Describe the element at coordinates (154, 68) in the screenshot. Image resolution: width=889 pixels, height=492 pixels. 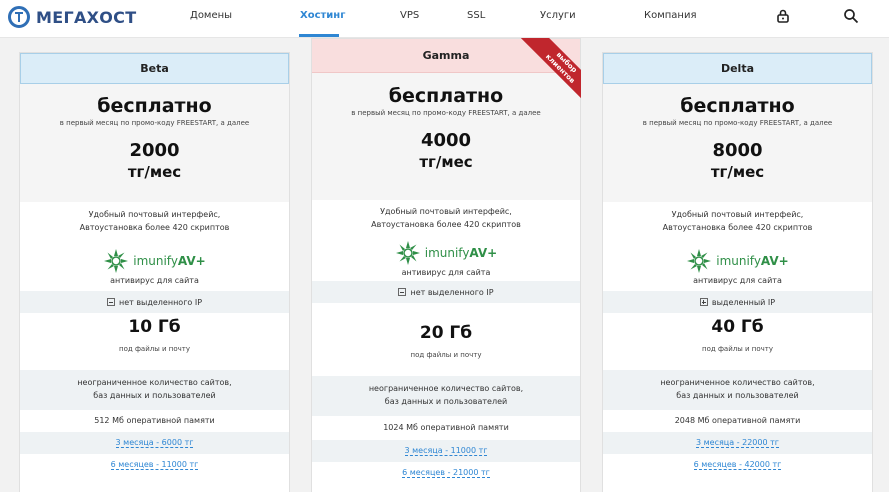
I see `plan-title: Beta` at that location.